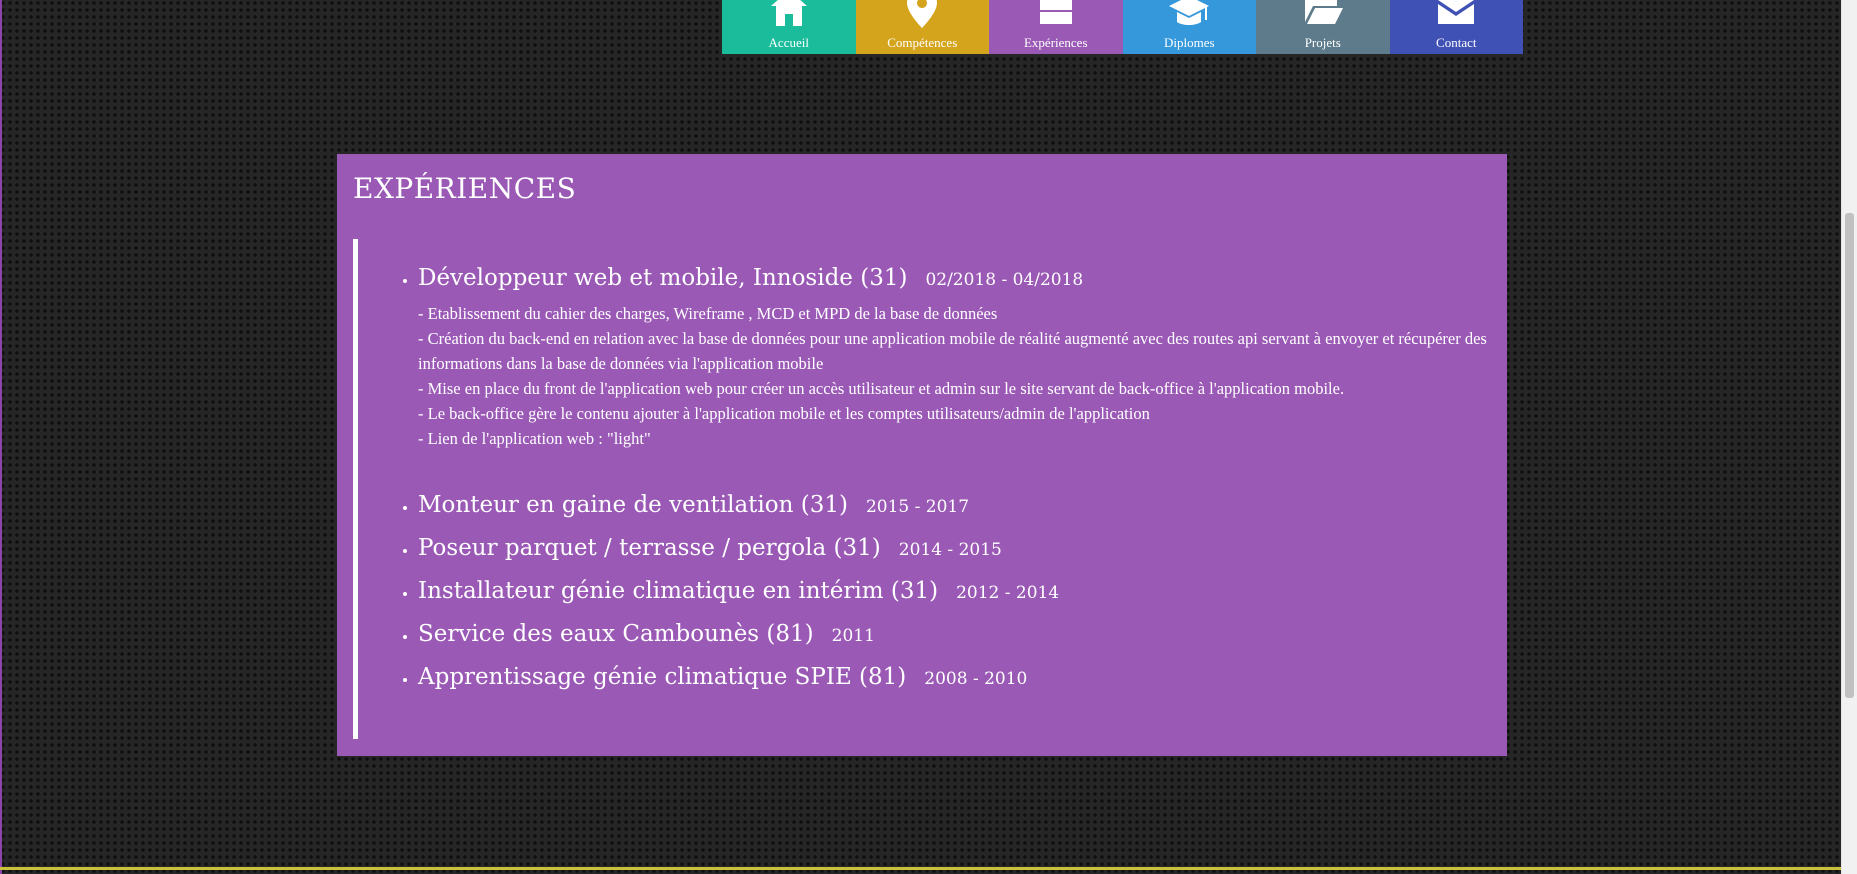 The image size is (1857, 874). What do you see at coordinates (1323, 27) in the screenshot?
I see `nav-item-projets: Projets` at bounding box center [1323, 27].